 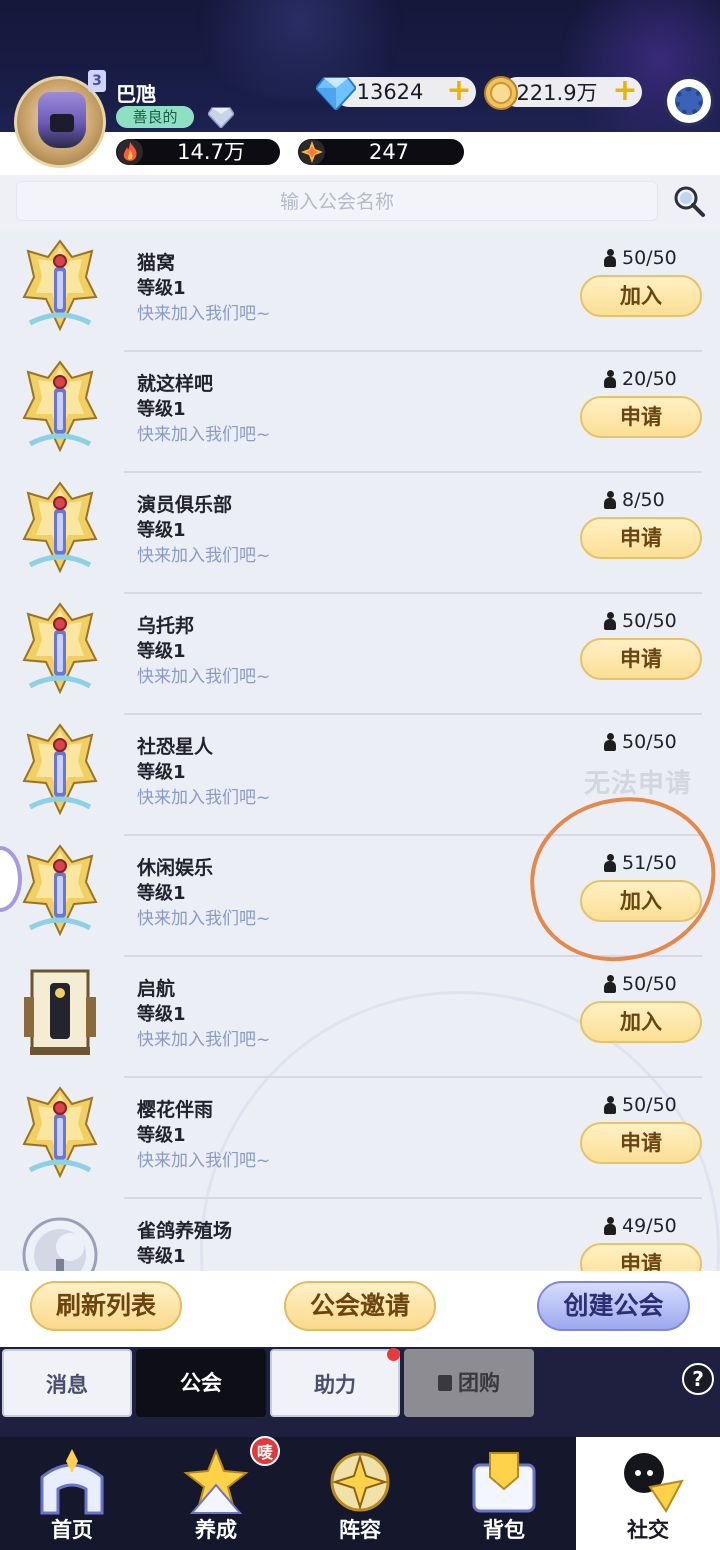 What do you see at coordinates (221, 117) in the screenshot?
I see `vip-diamond-icon` at bounding box center [221, 117].